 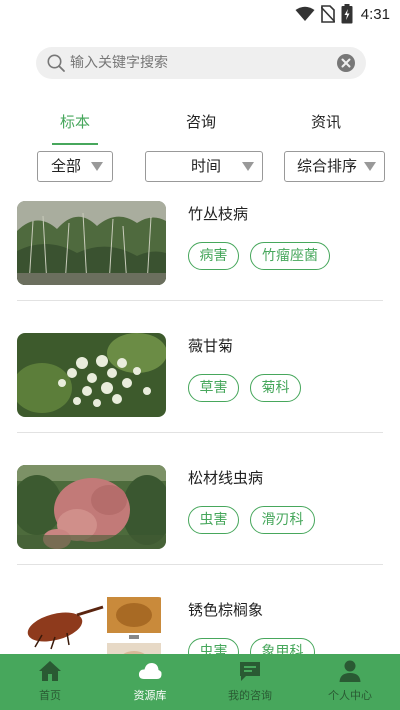 I want to click on tab-label: 咨询, so click(x=200, y=122).